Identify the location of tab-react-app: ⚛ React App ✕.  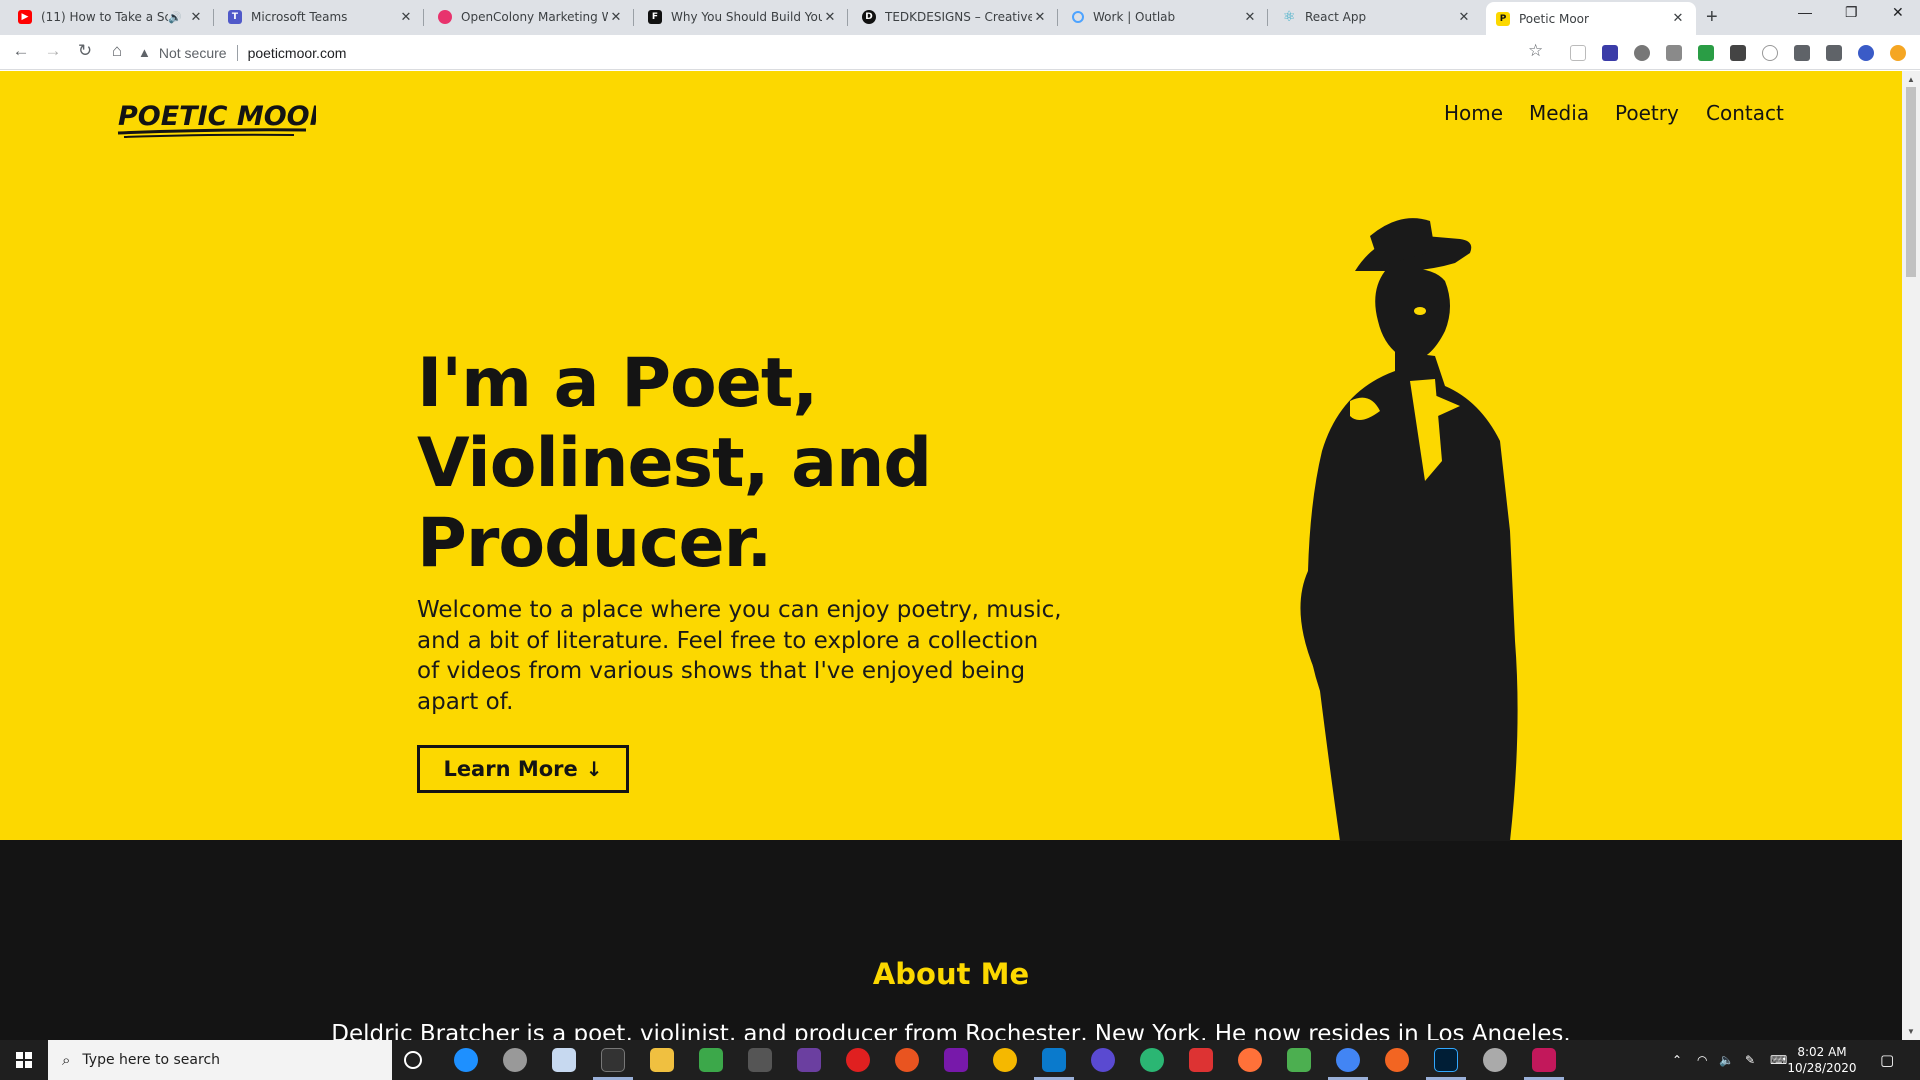
(1377, 17).